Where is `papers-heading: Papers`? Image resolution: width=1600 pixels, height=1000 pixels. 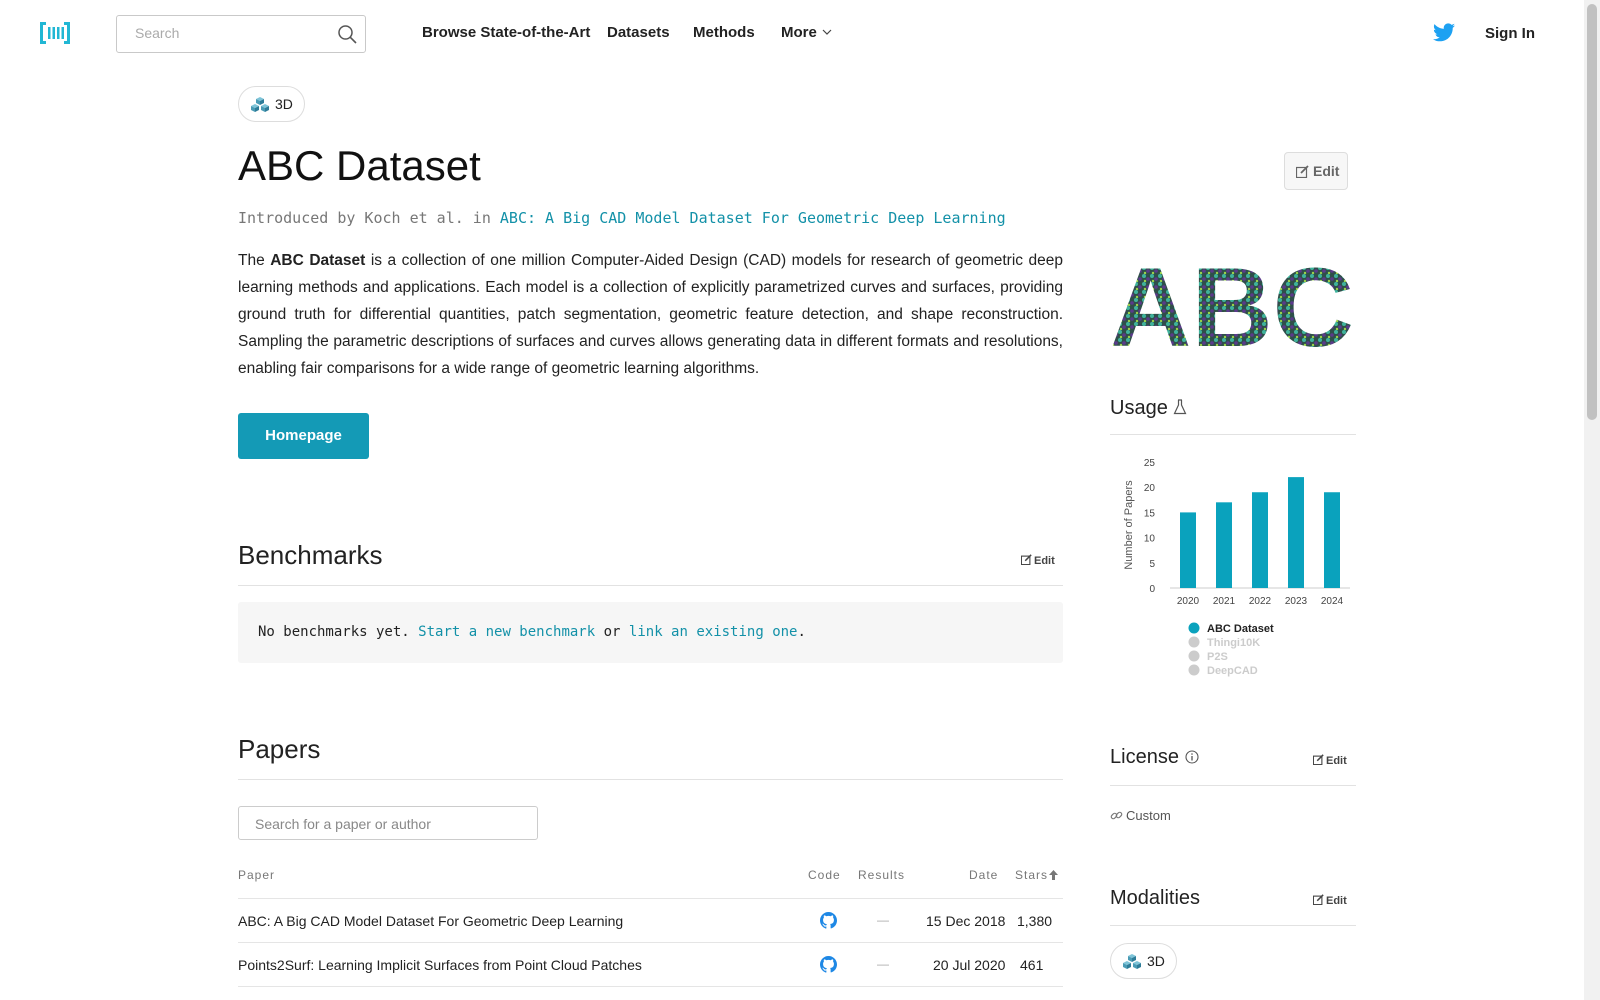
papers-heading: Papers is located at coordinates (279, 749).